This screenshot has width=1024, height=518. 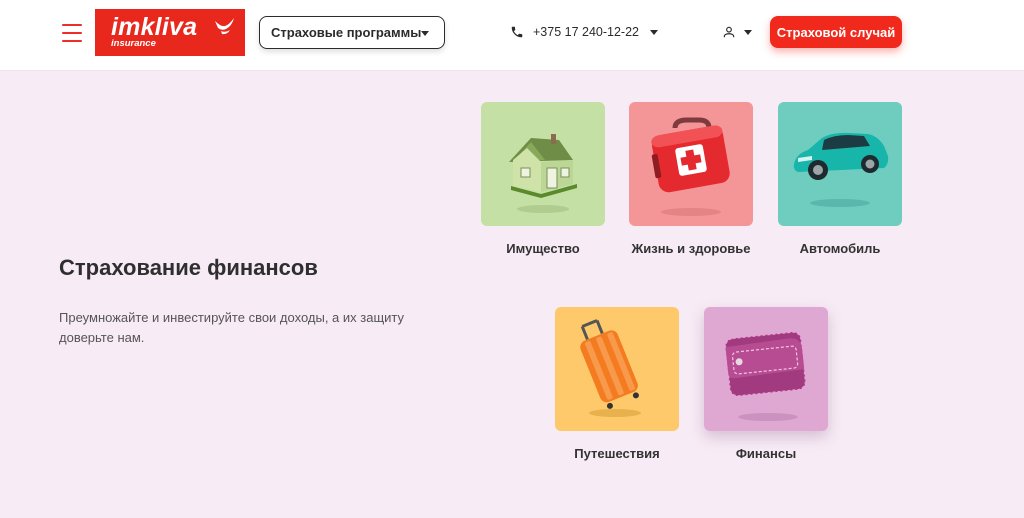 I want to click on card-finance: Финансы, so click(x=766, y=385).